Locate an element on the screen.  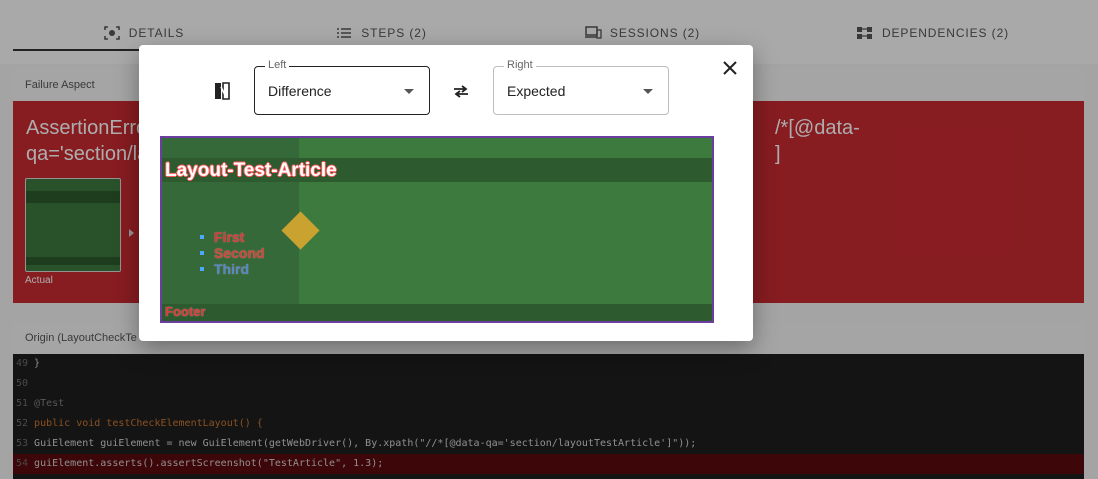
list-item: Third is located at coordinates (232, 269).